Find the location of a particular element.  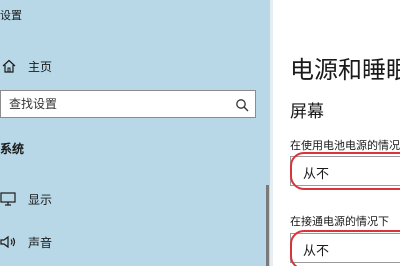

monitor-icon is located at coordinates (9, 199).